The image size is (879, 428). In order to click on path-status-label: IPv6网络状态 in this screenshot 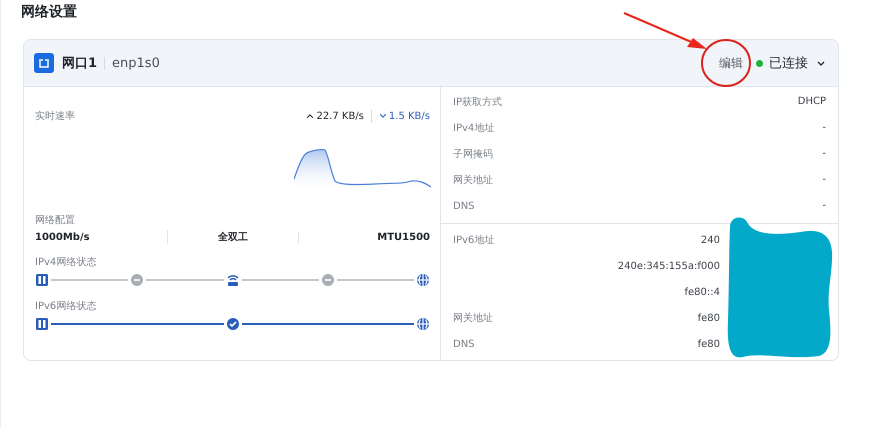, I will do `click(66, 306)`.